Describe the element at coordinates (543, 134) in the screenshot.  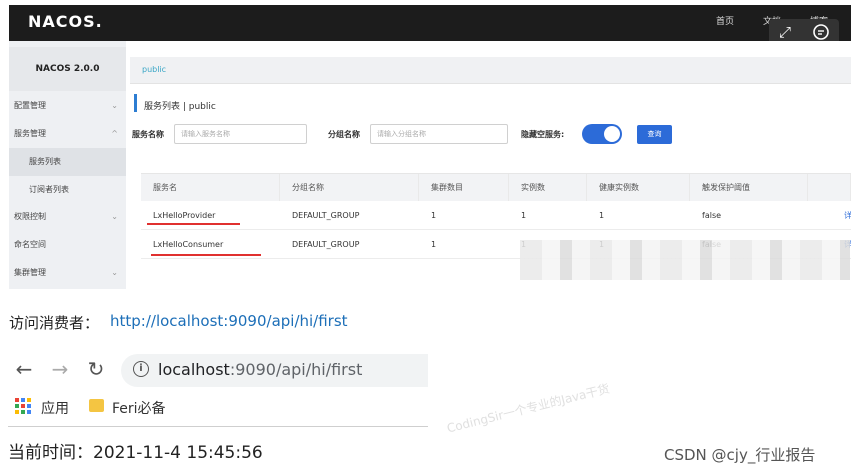
I see `hide-empty-label: 隐藏空服务:` at that location.